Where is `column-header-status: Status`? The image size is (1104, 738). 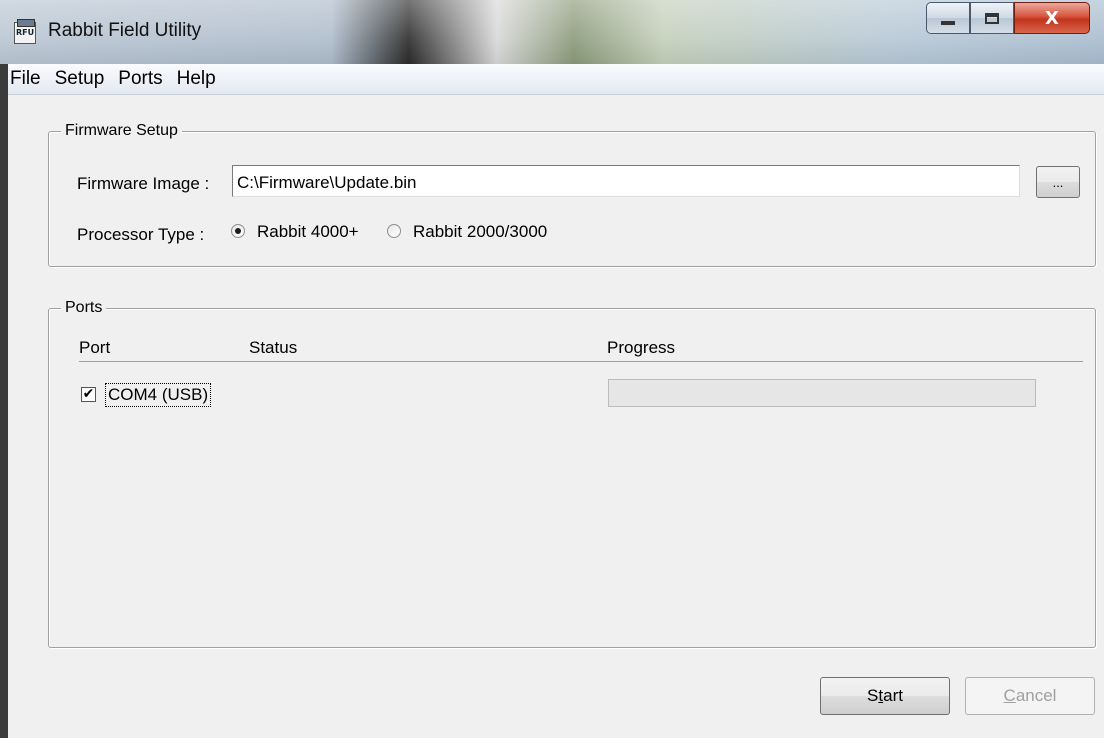
column-header-status: Status is located at coordinates (273, 348).